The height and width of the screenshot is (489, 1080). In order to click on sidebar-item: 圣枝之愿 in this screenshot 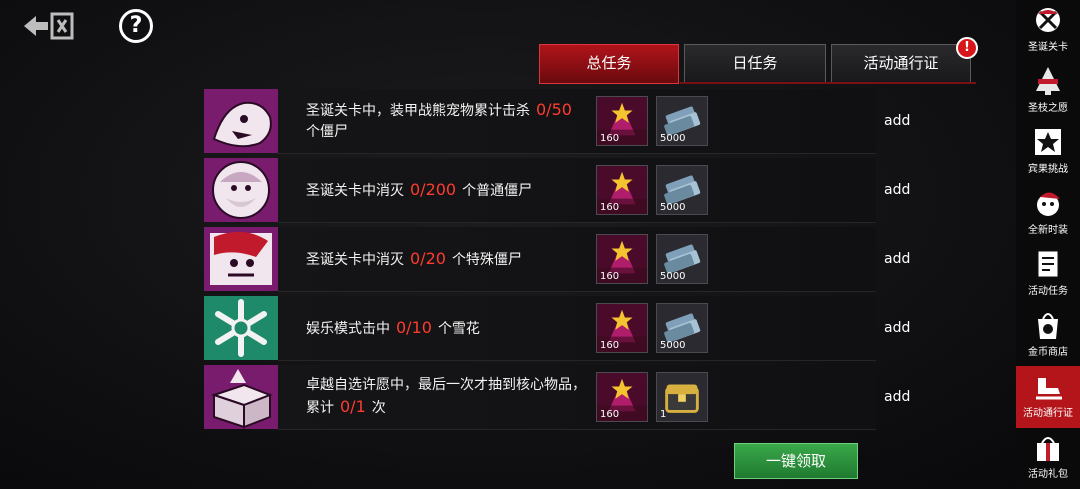, I will do `click(1048, 92)`.